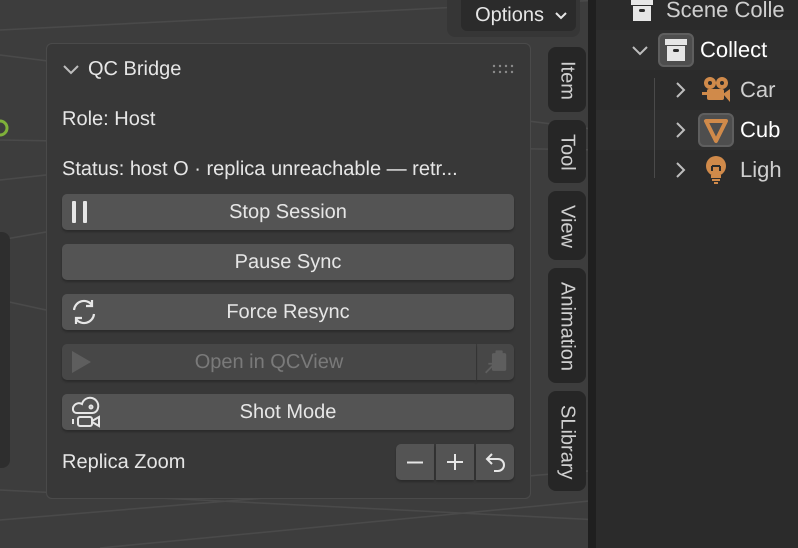 This screenshot has height=548, width=798. What do you see at coordinates (288, 262) in the screenshot?
I see `action-button: Pause Sync` at bounding box center [288, 262].